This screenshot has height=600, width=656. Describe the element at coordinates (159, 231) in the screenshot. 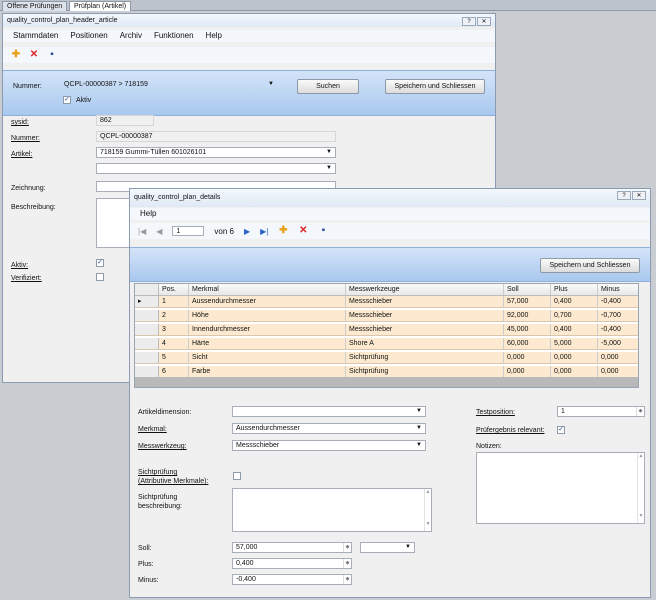

I see `prev-record-button: ◀` at that location.